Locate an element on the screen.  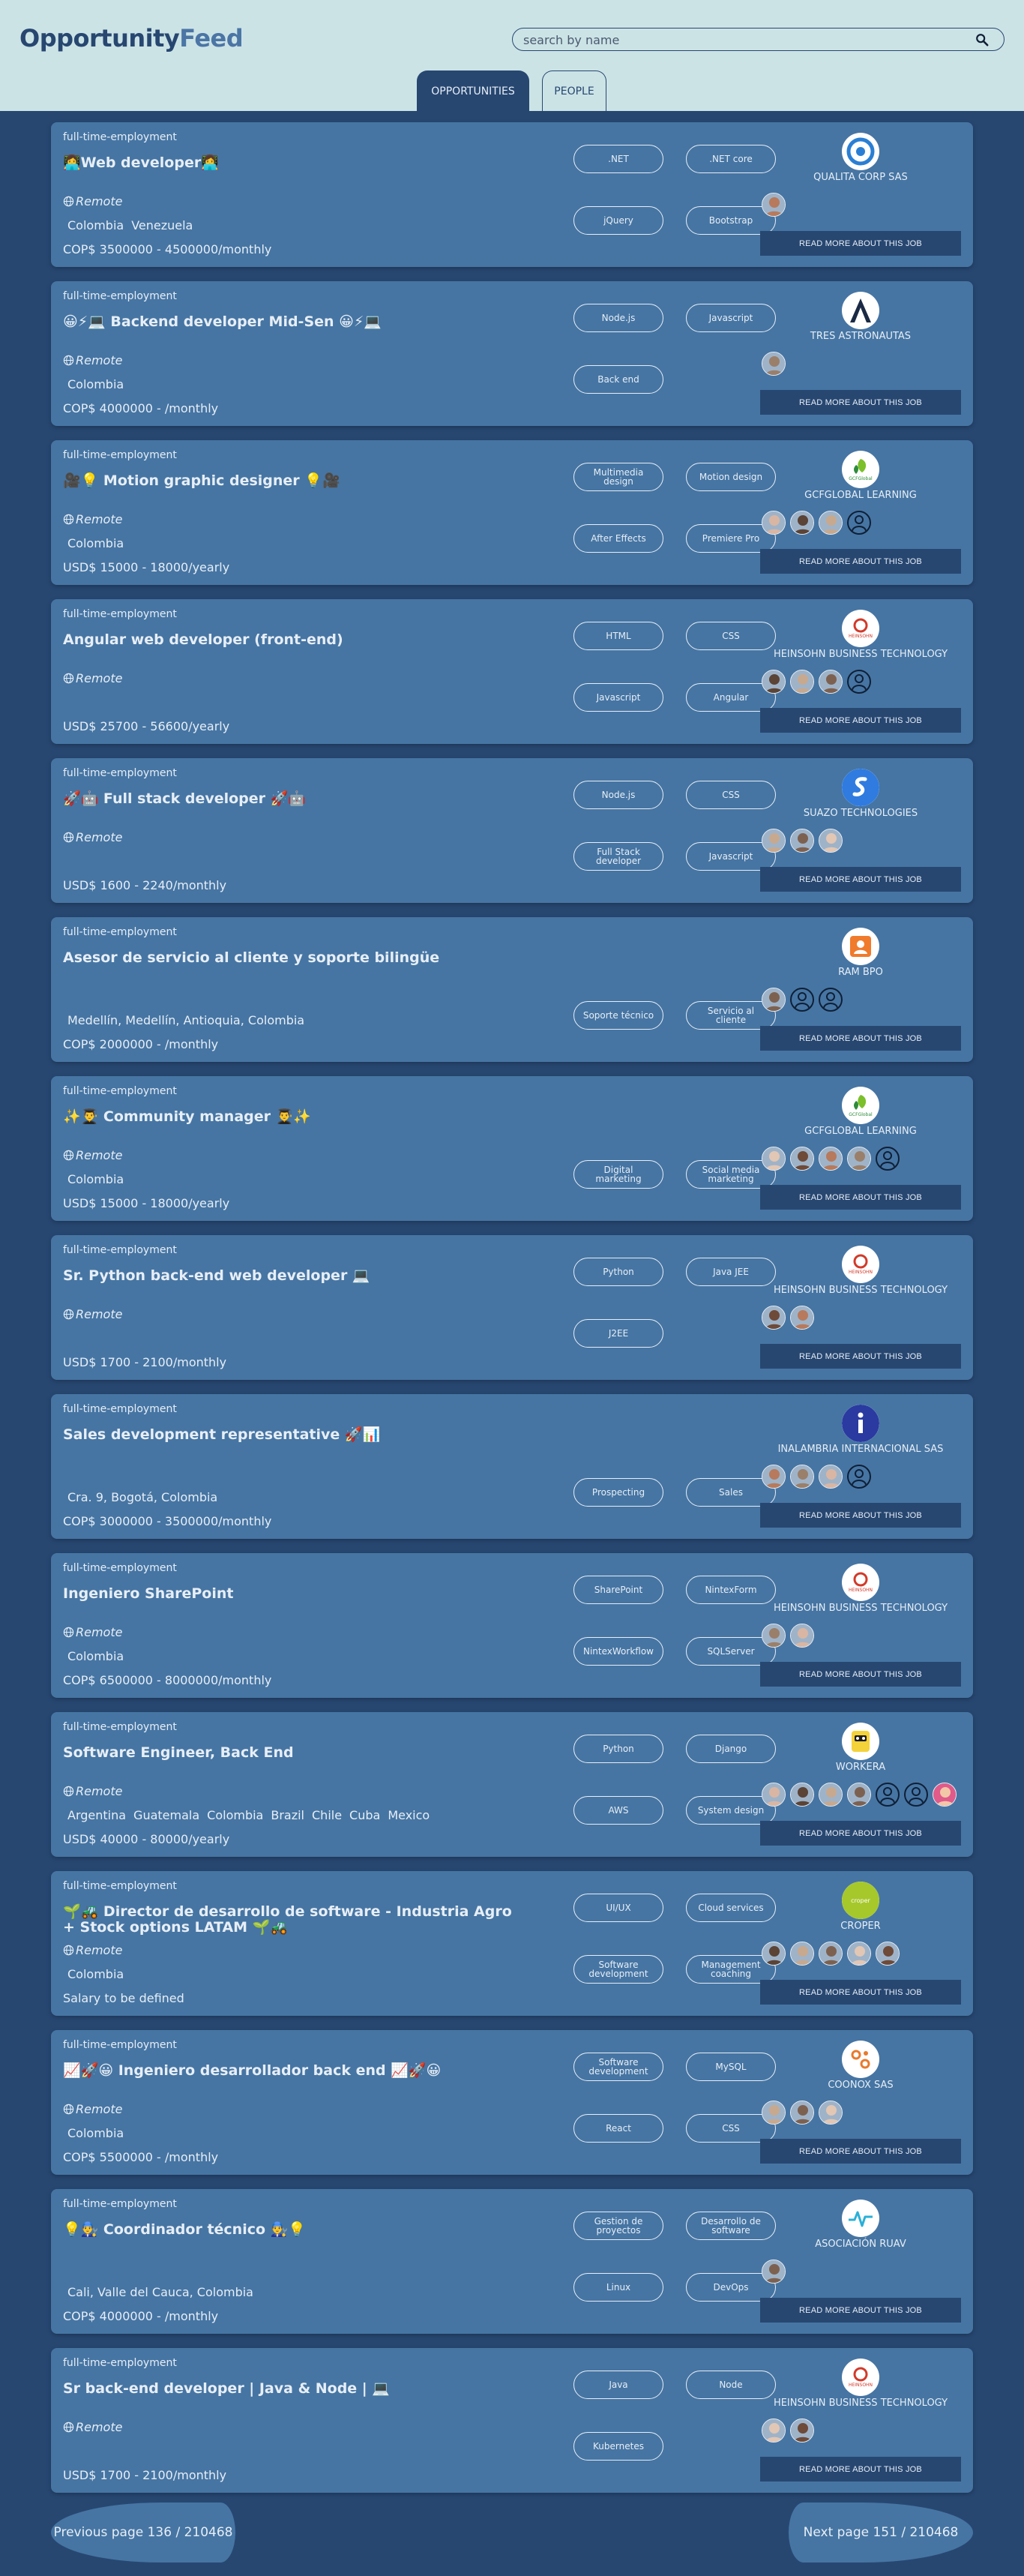
workera-logo-icon is located at coordinates (860, 1742).